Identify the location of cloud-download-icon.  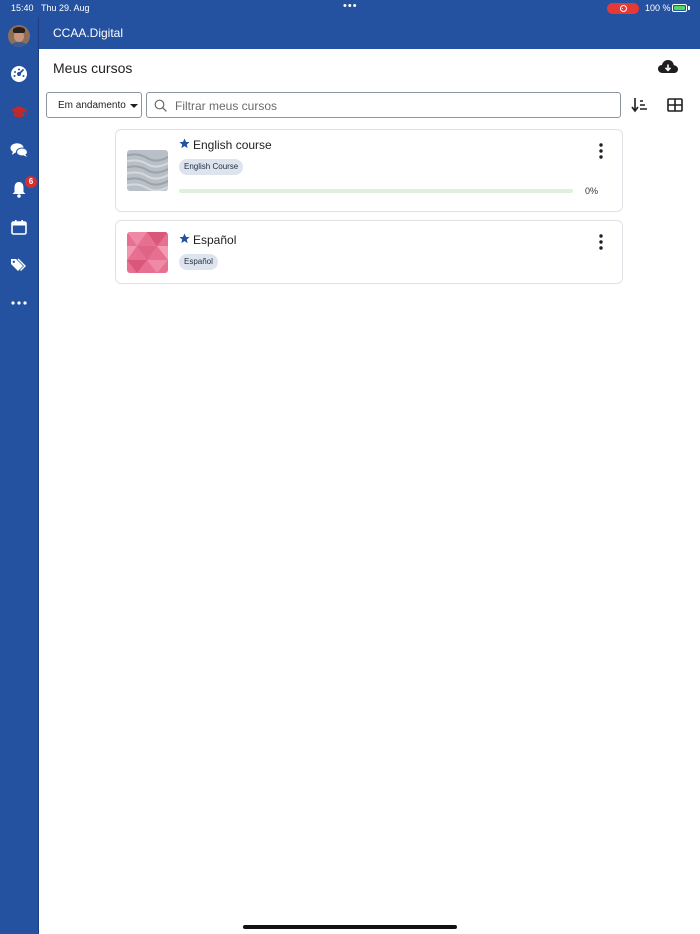
(668, 66).